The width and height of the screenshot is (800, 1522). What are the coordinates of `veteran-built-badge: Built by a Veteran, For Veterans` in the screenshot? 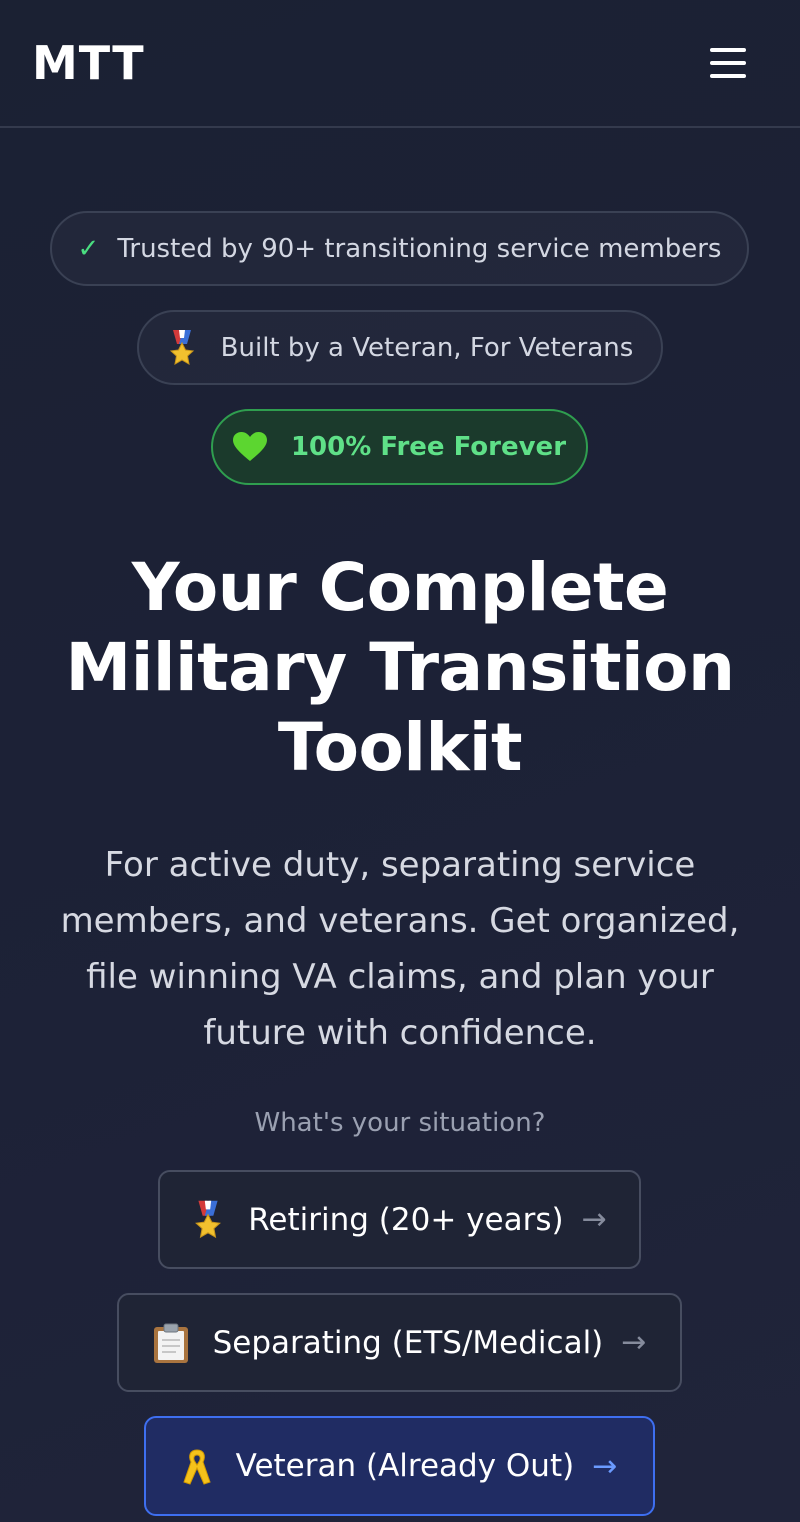 It's located at (400, 347).